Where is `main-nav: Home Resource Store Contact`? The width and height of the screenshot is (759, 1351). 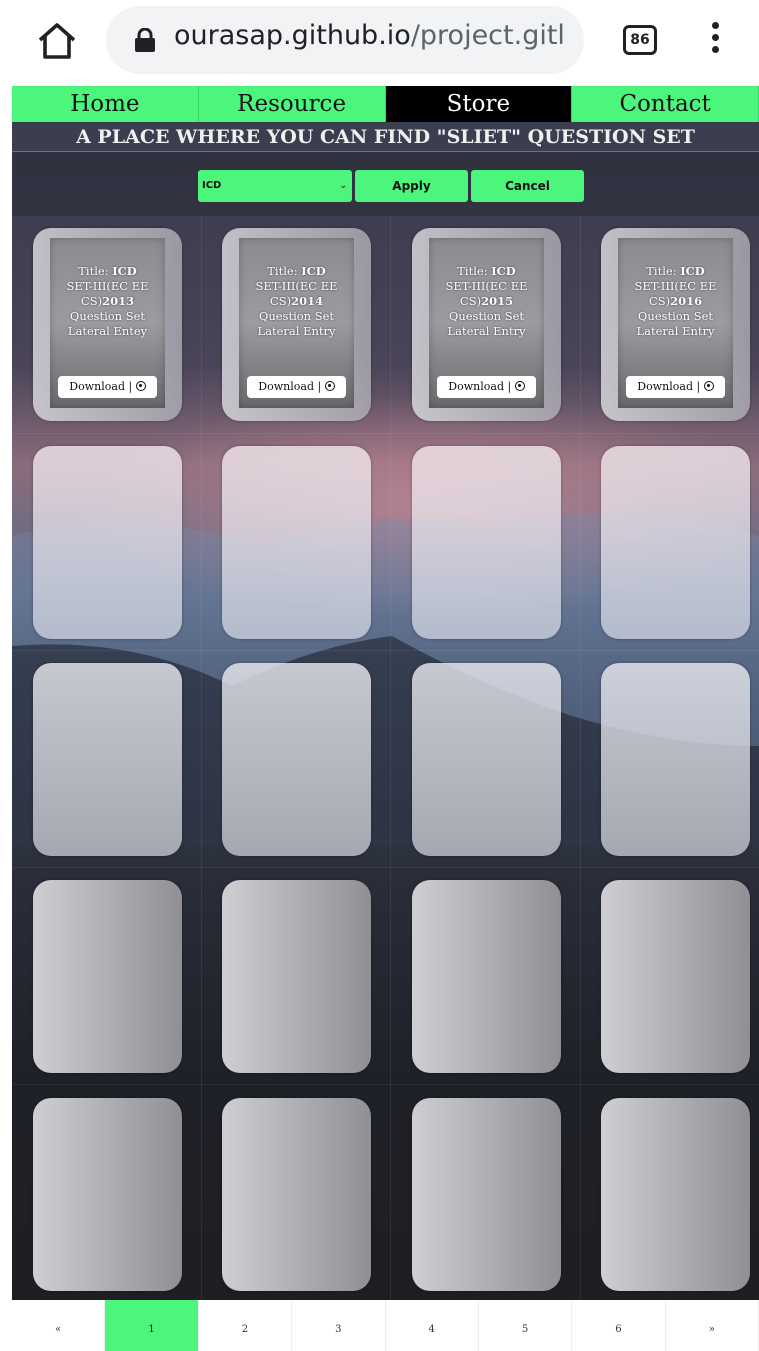
main-nav: Home Resource Store Contact is located at coordinates (385, 104).